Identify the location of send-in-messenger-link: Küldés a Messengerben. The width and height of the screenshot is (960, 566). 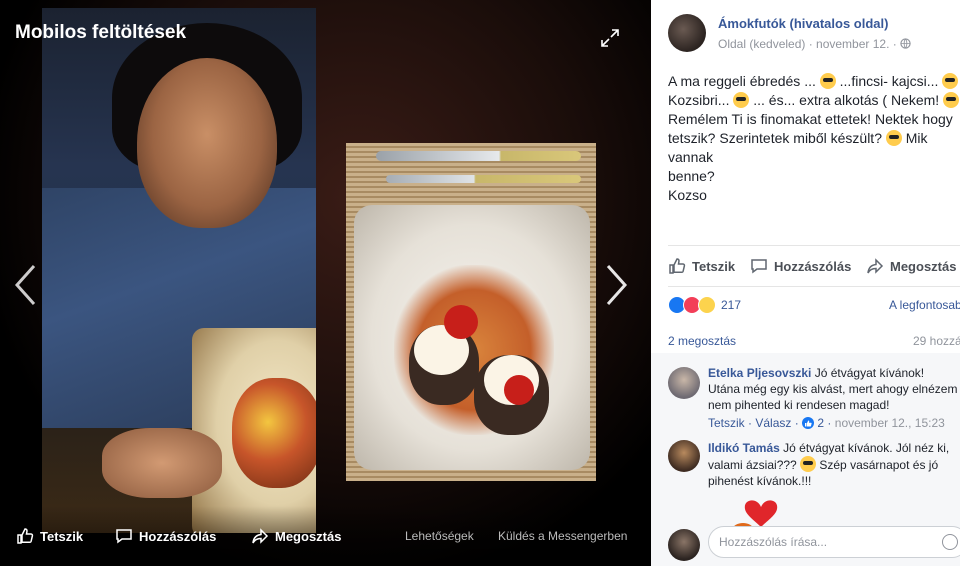
(562, 536).